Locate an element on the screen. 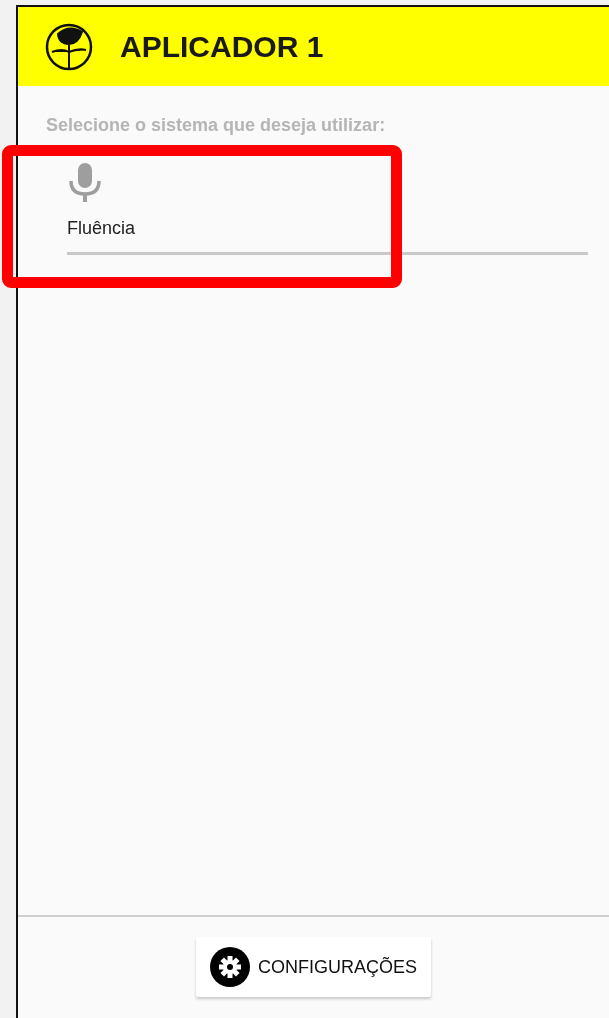 The image size is (609, 1018). system-option: Fluência is located at coordinates (101, 228).